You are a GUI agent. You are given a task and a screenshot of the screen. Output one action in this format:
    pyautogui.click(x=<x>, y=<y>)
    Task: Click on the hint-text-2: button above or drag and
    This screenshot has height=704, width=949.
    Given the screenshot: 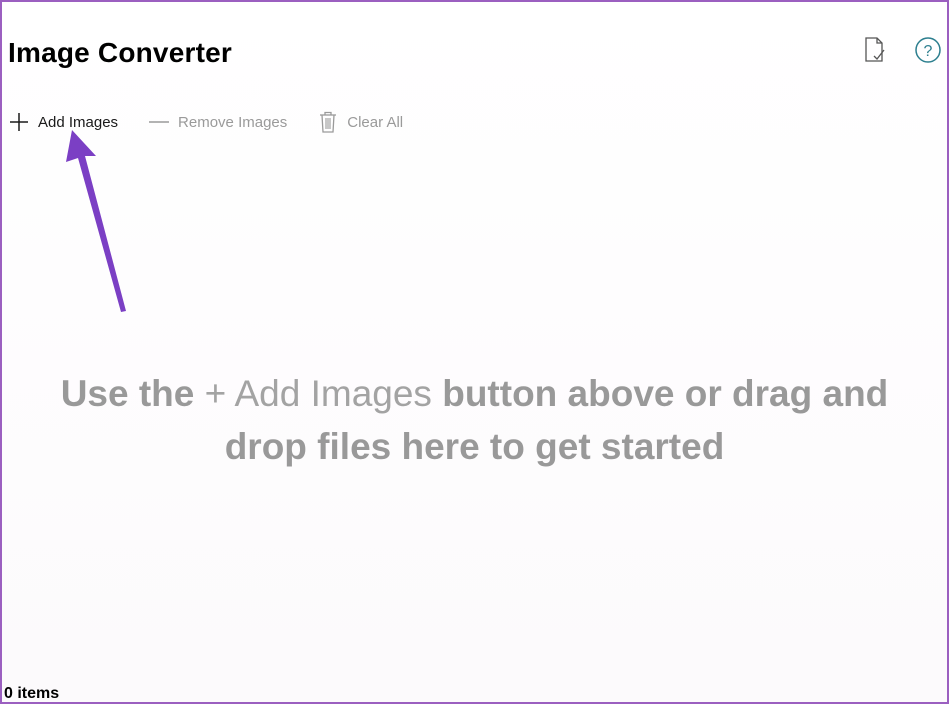 What is the action you would take?
    pyautogui.click(x=665, y=393)
    